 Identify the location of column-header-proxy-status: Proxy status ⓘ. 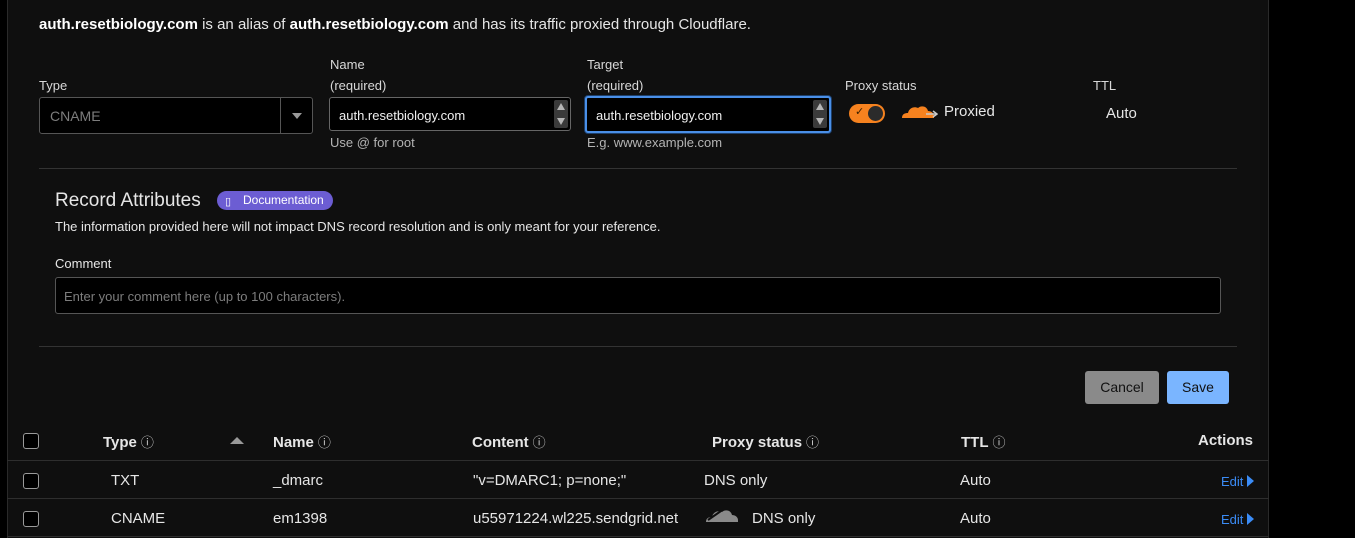
(765, 441).